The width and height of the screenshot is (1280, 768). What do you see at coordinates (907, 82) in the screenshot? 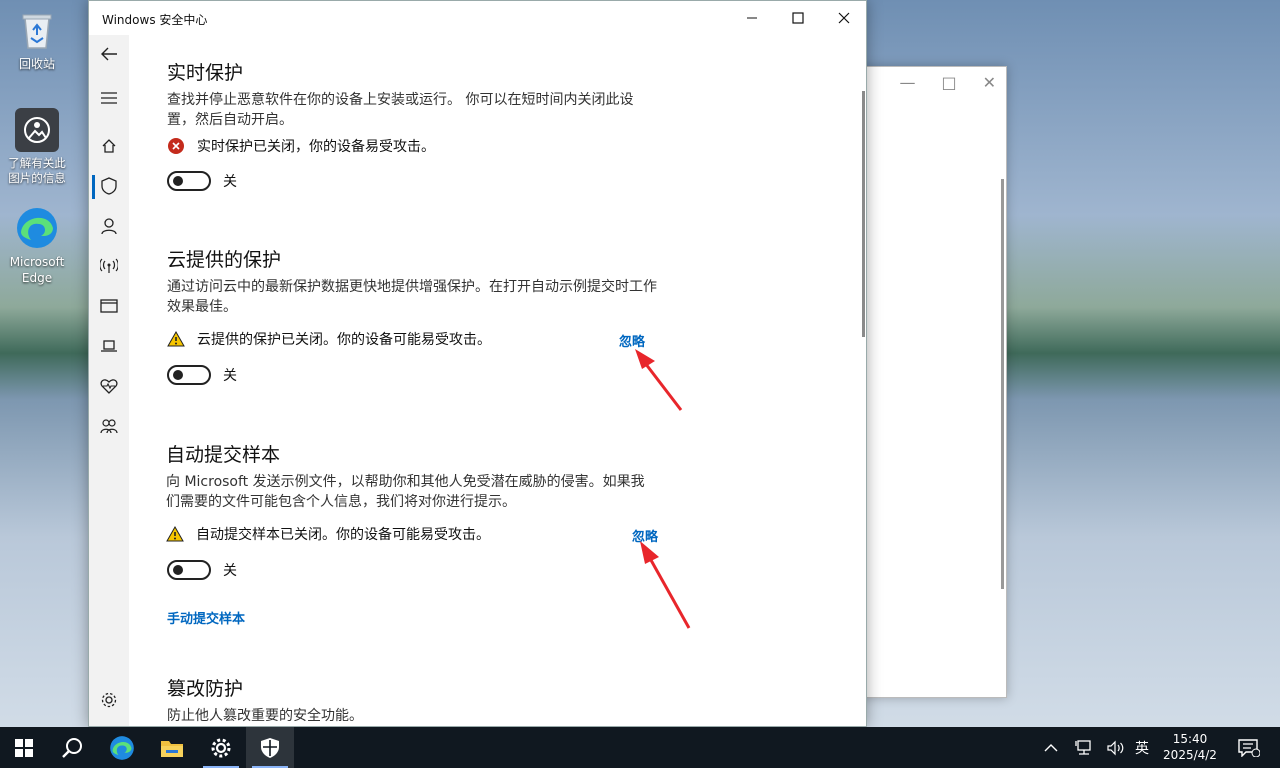
I see `minimize-icon: —` at bounding box center [907, 82].